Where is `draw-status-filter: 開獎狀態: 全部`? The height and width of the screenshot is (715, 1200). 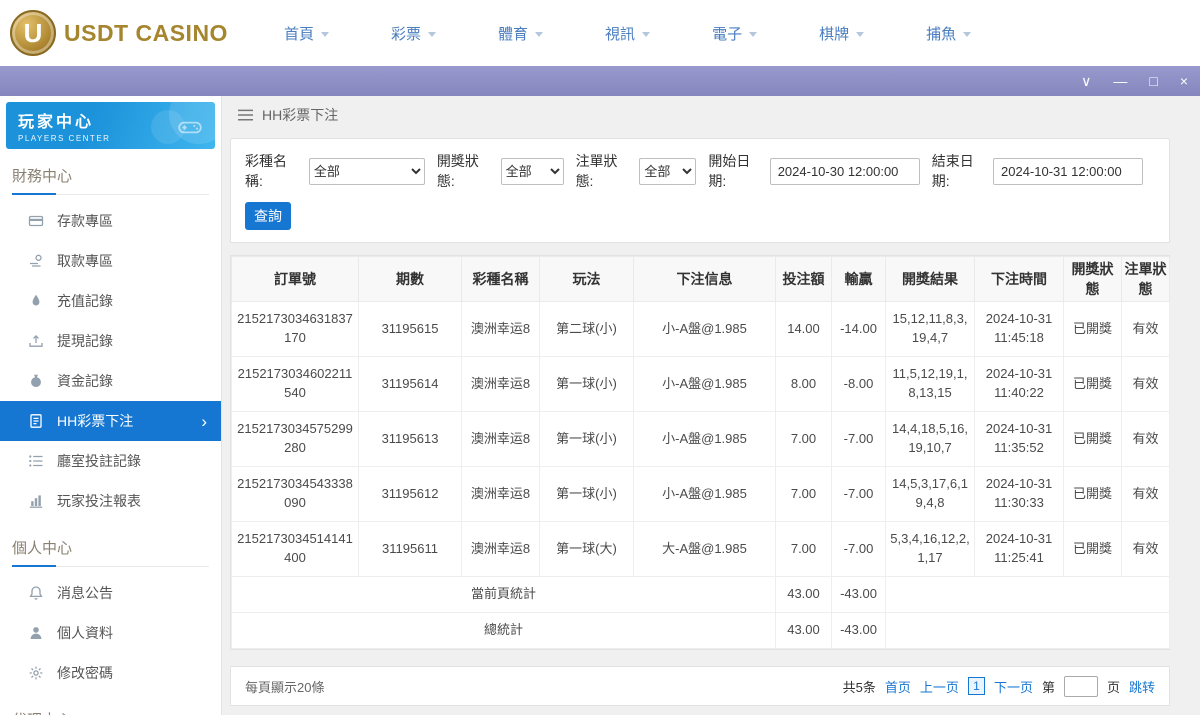
draw-status-filter: 開獎狀態: 全部 is located at coordinates (500, 171).